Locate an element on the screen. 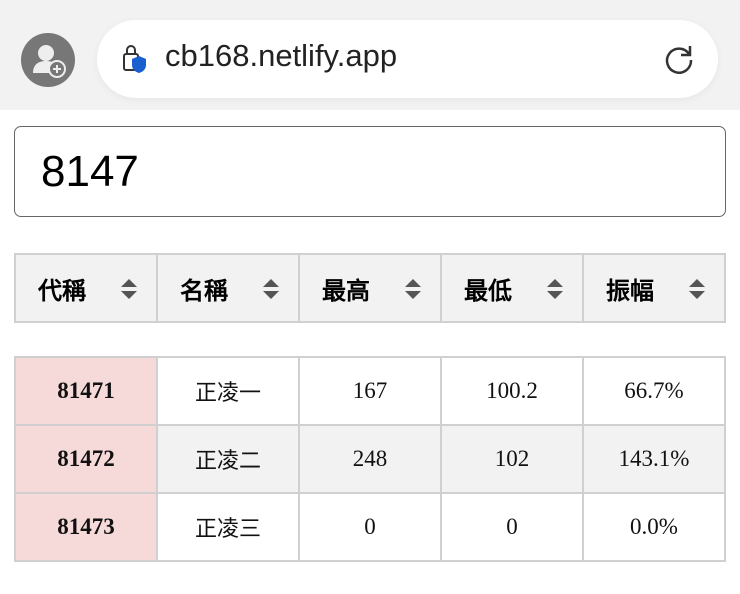  column-header-amplitude: 振幅 is located at coordinates (654, 288).